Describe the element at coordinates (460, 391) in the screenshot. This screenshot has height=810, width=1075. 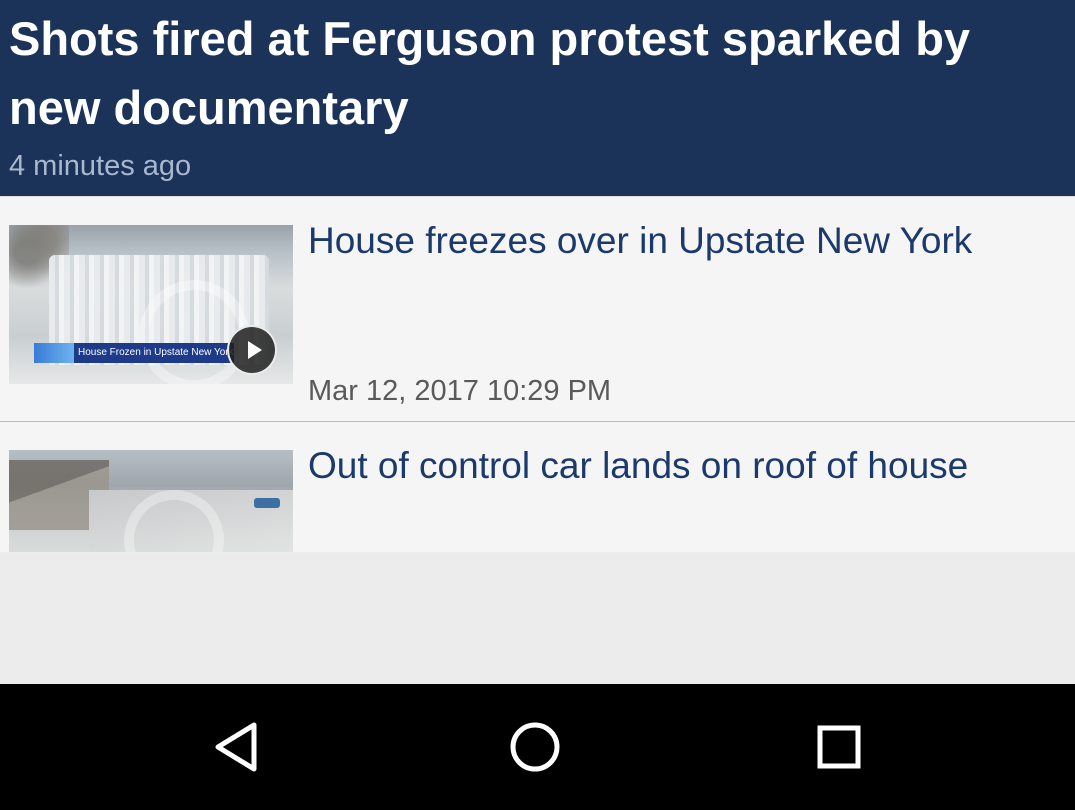
I see `story-timestamp: Mar 12, 2017 10:29 PM` at that location.